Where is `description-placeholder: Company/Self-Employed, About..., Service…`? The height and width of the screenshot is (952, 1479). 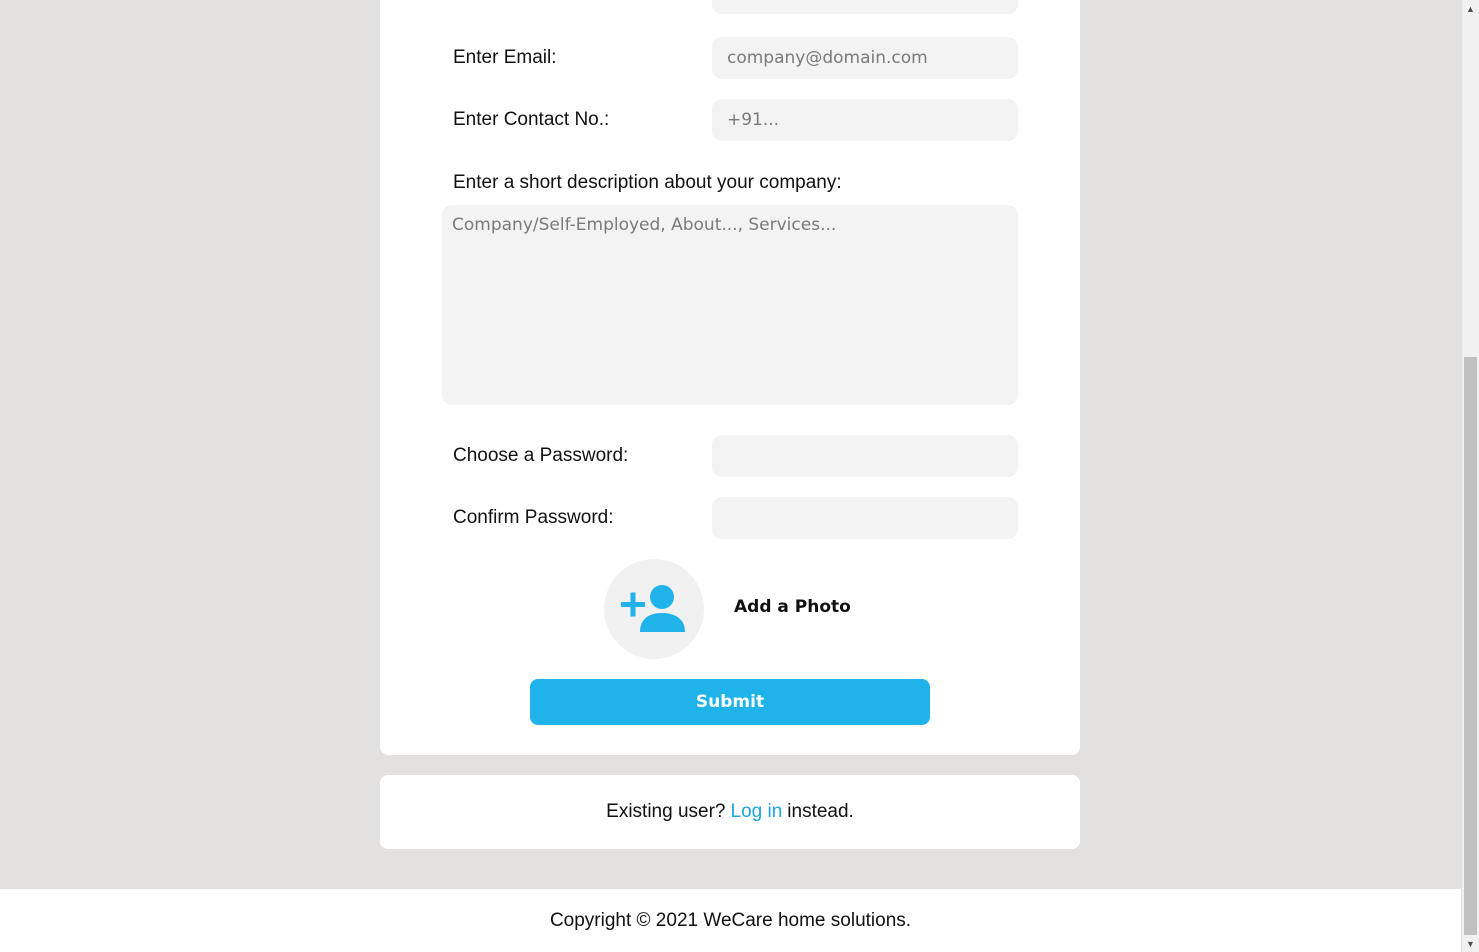 description-placeholder: Company/Self-Employed, About..., Service… is located at coordinates (644, 225).